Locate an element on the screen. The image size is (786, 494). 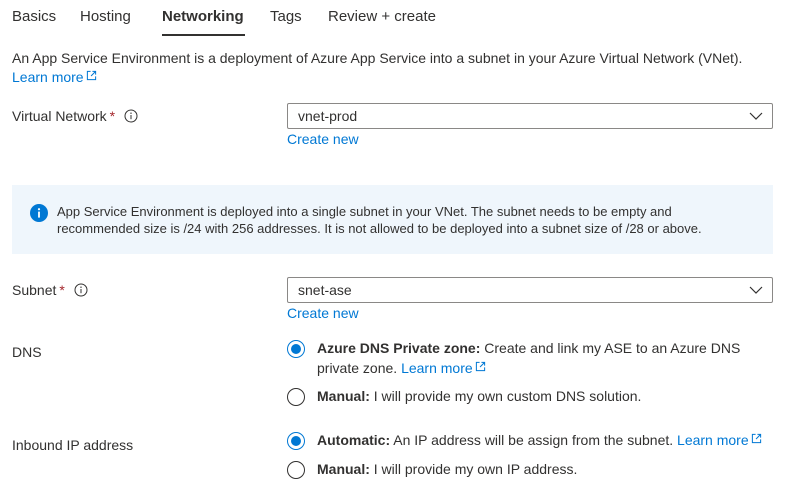
virtual-network-create-new-link: Create new is located at coordinates (323, 139).